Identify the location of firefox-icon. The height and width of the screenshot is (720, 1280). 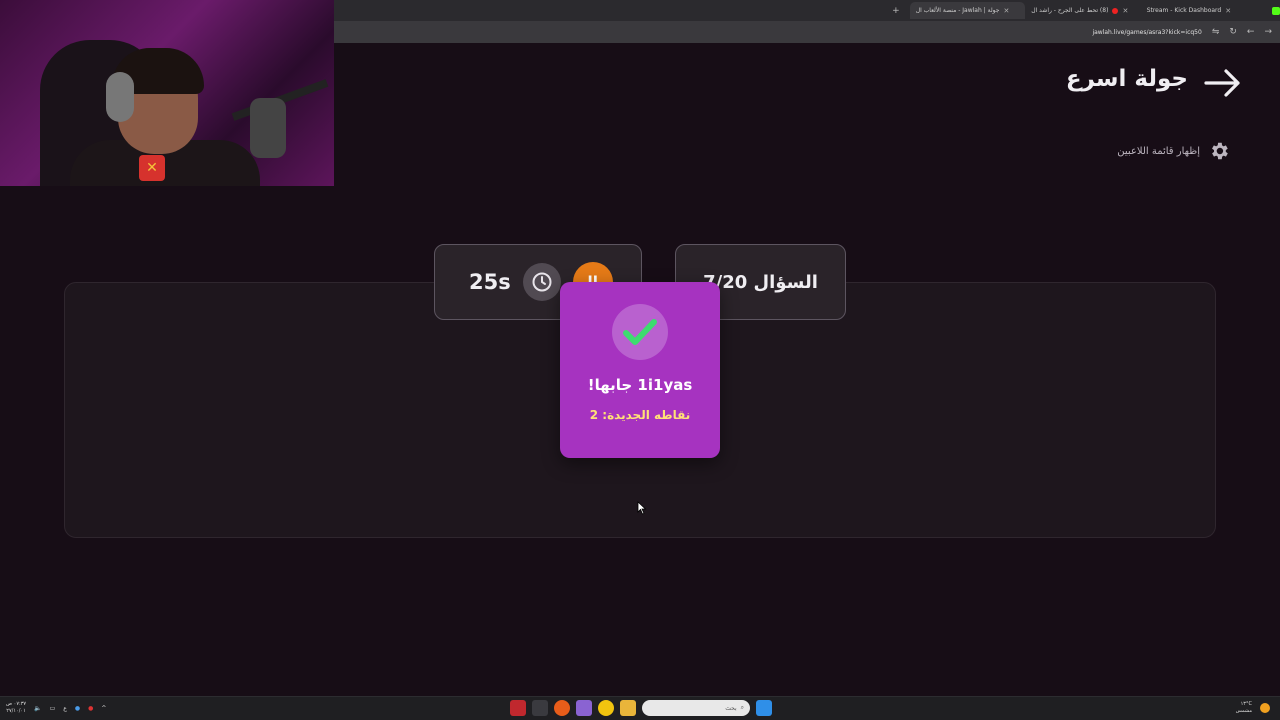
(562, 708).